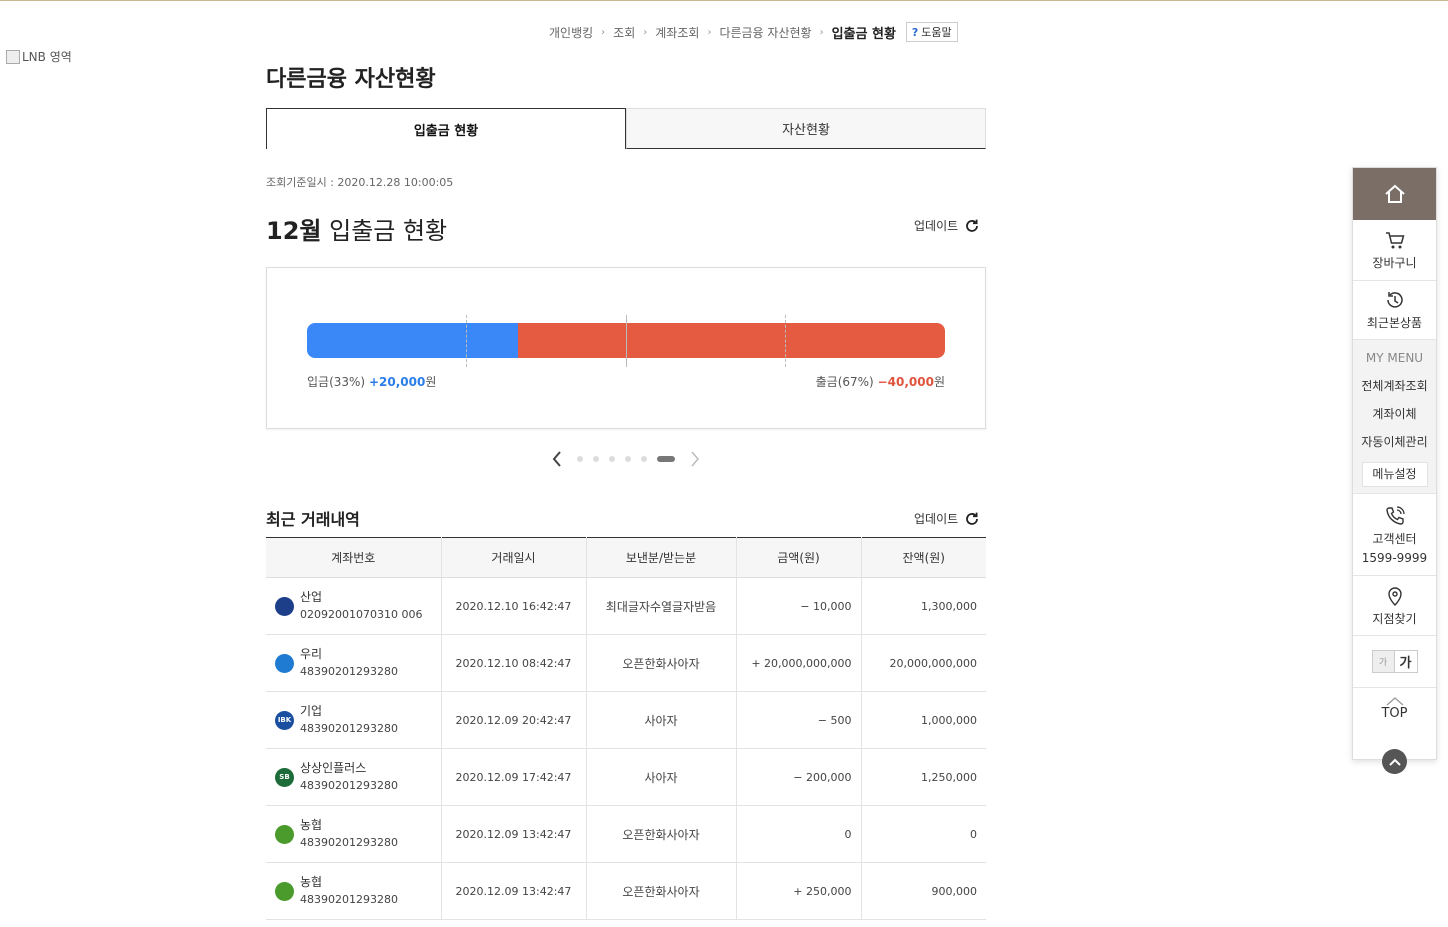  I want to click on next-arrow-icon, so click(695, 459).